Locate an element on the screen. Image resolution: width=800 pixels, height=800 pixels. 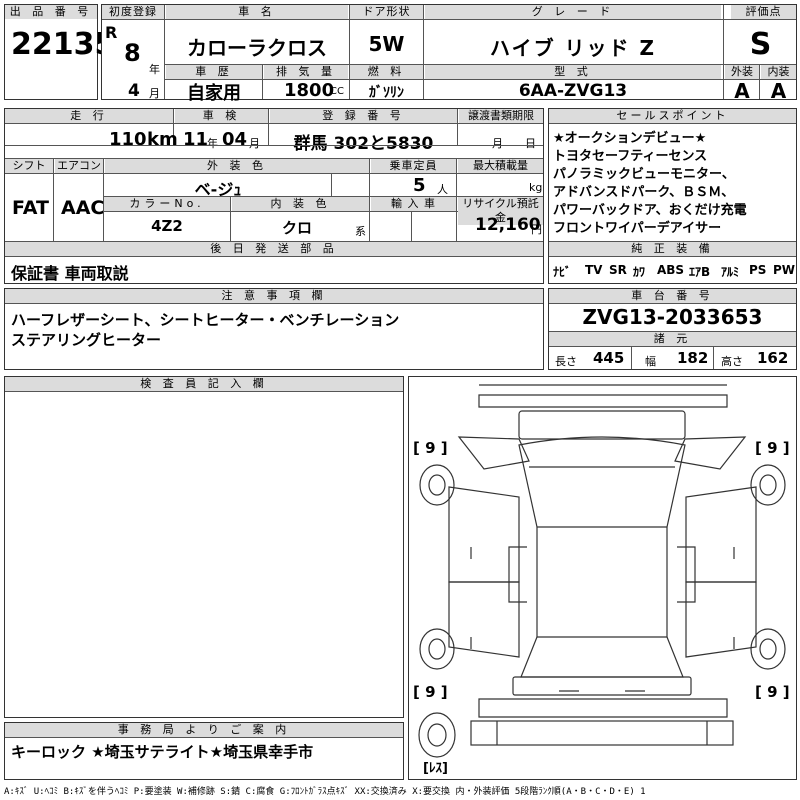
sales-point-line: パノラミックビューモニター、 is located at coordinates (644, 174).